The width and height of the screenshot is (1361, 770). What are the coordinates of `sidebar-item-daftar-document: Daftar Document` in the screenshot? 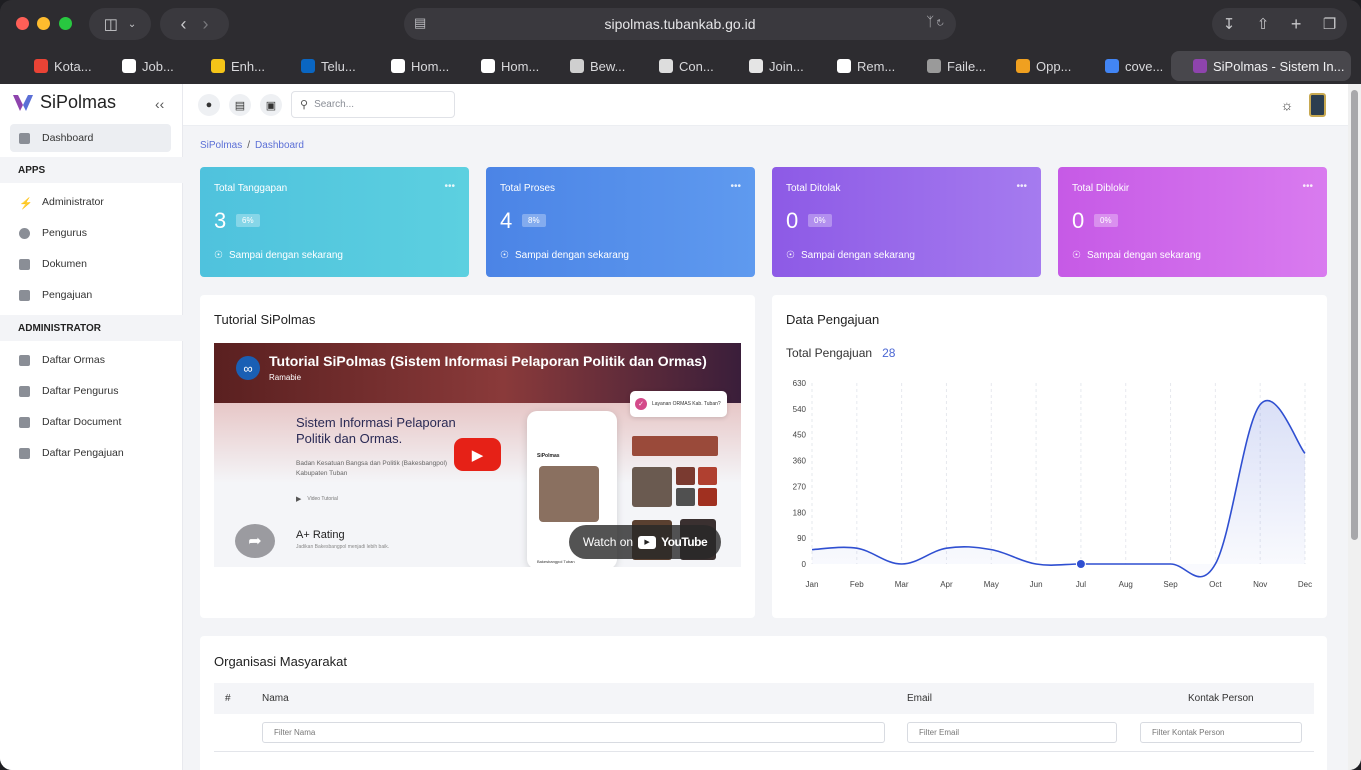 It's located at (90, 422).